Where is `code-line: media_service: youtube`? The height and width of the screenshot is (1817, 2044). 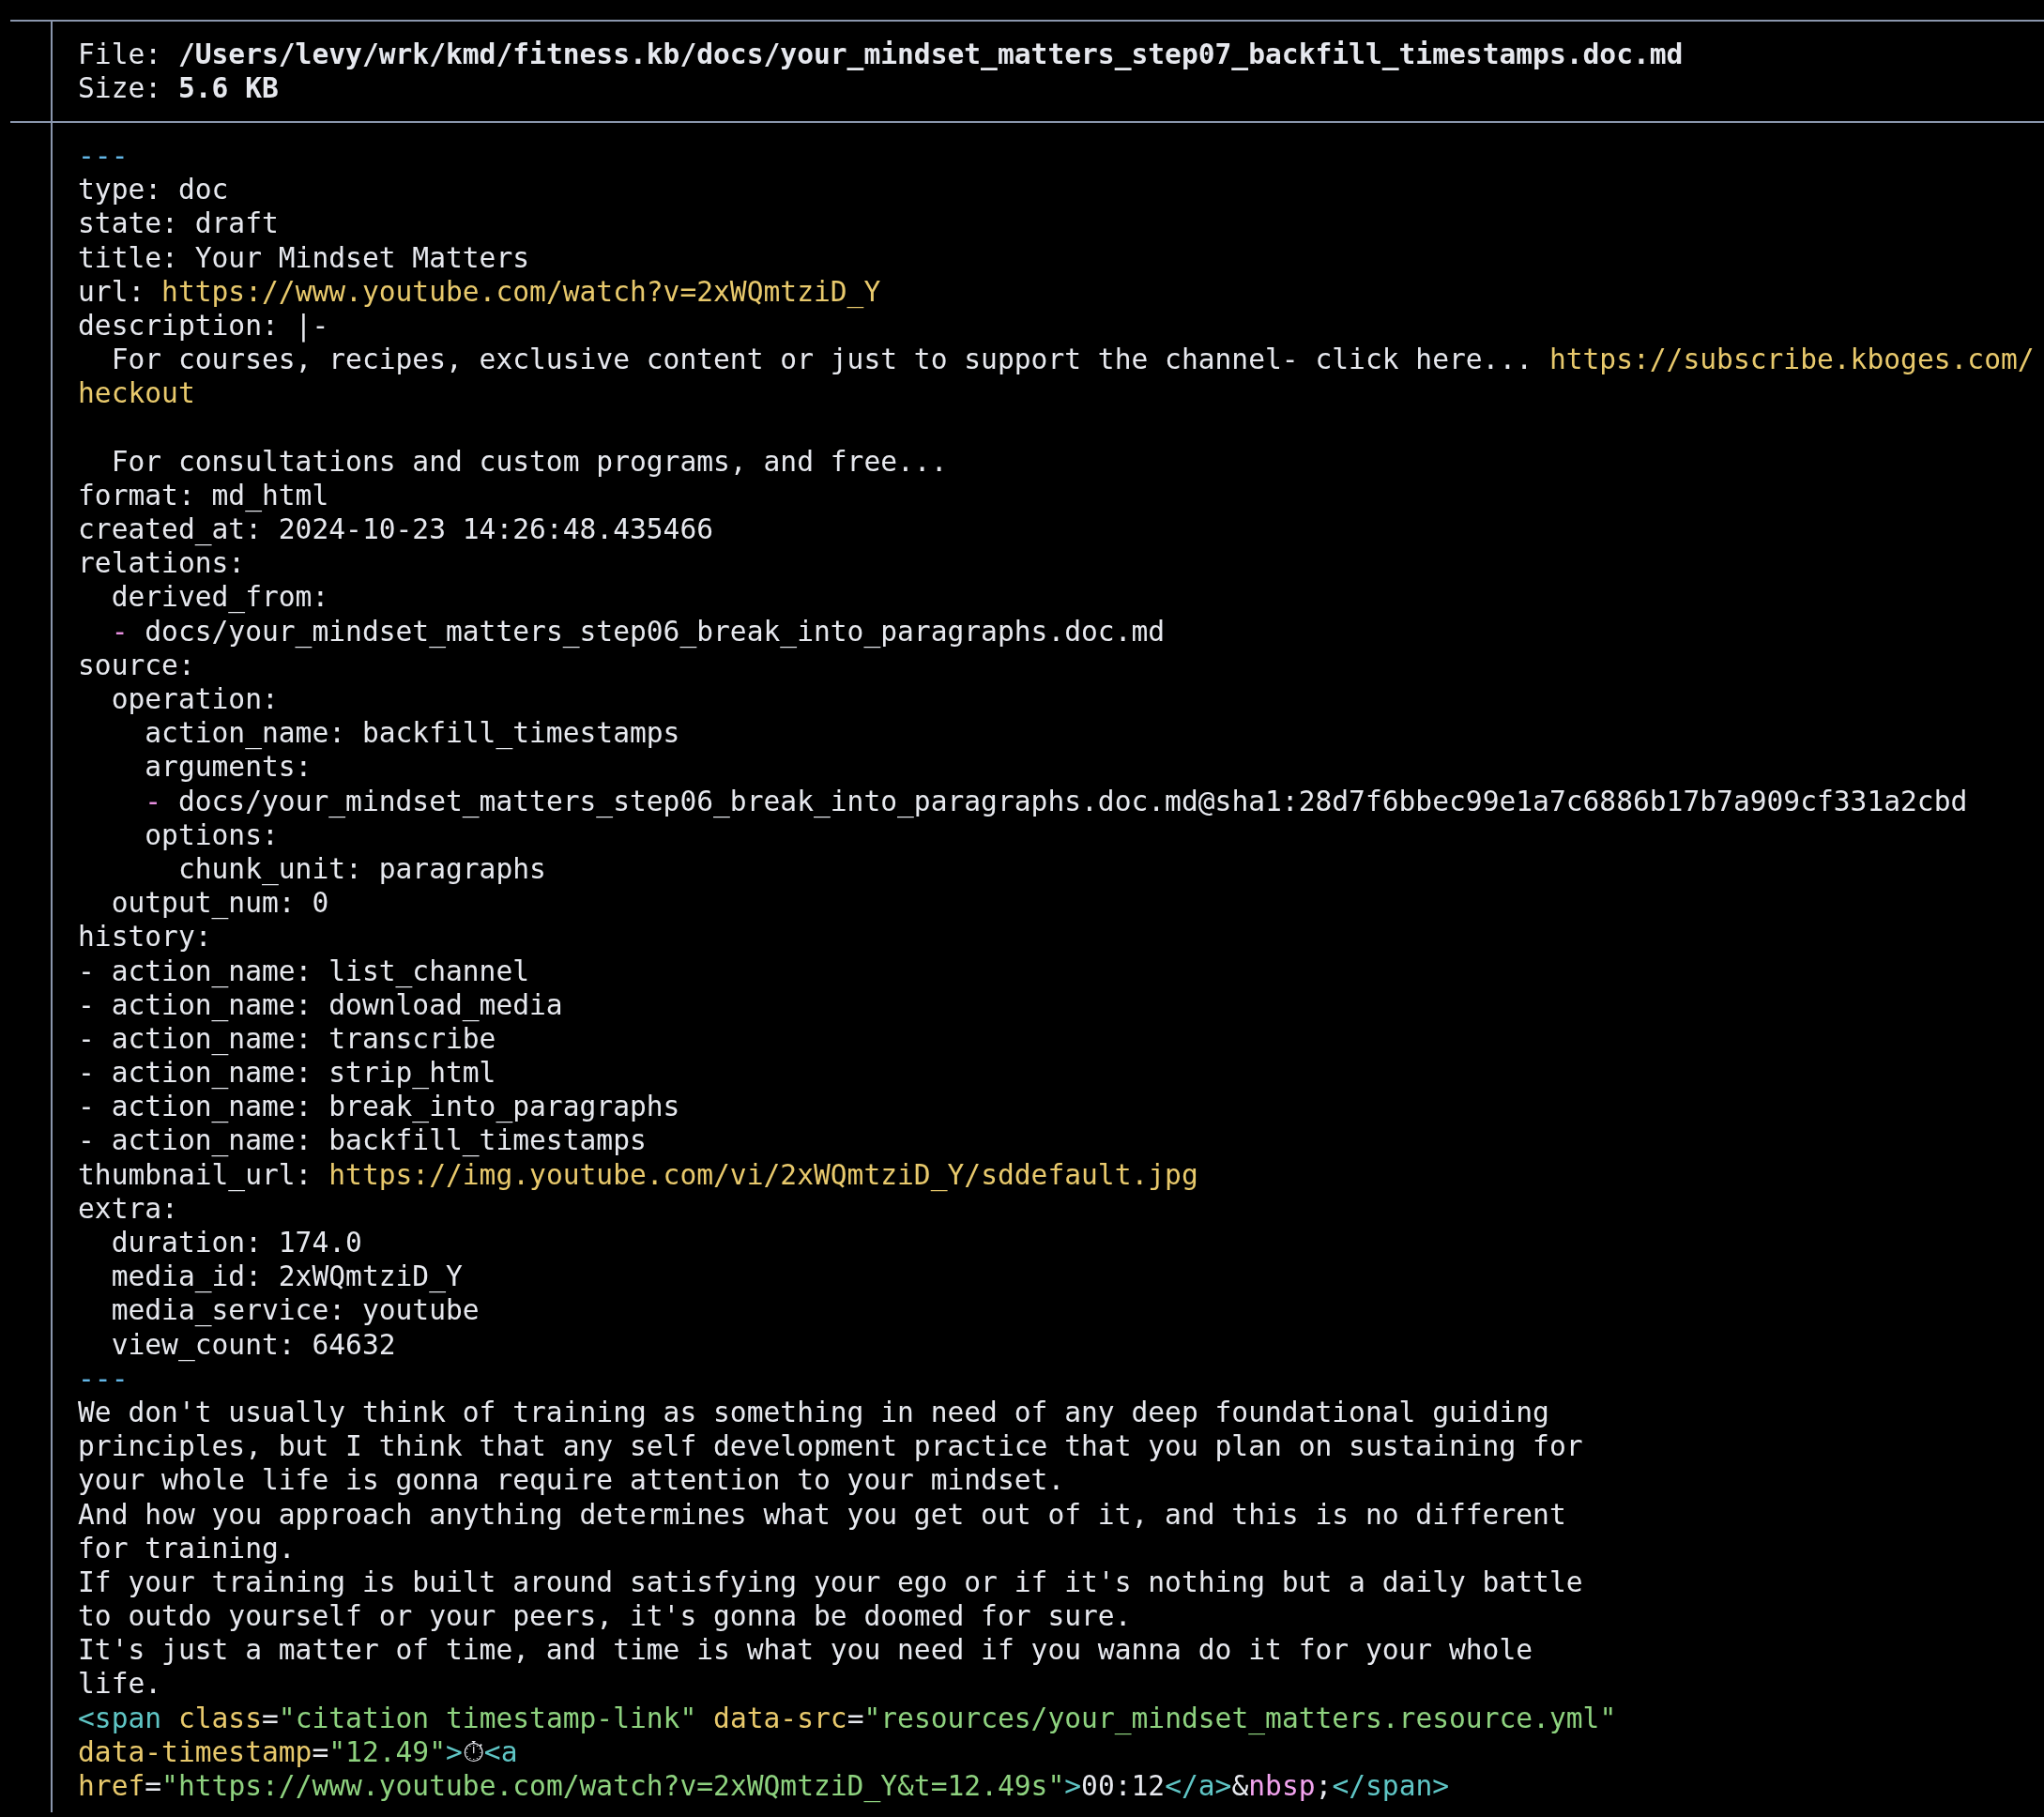
code-line: media_service: youtube is located at coordinates (295, 1310).